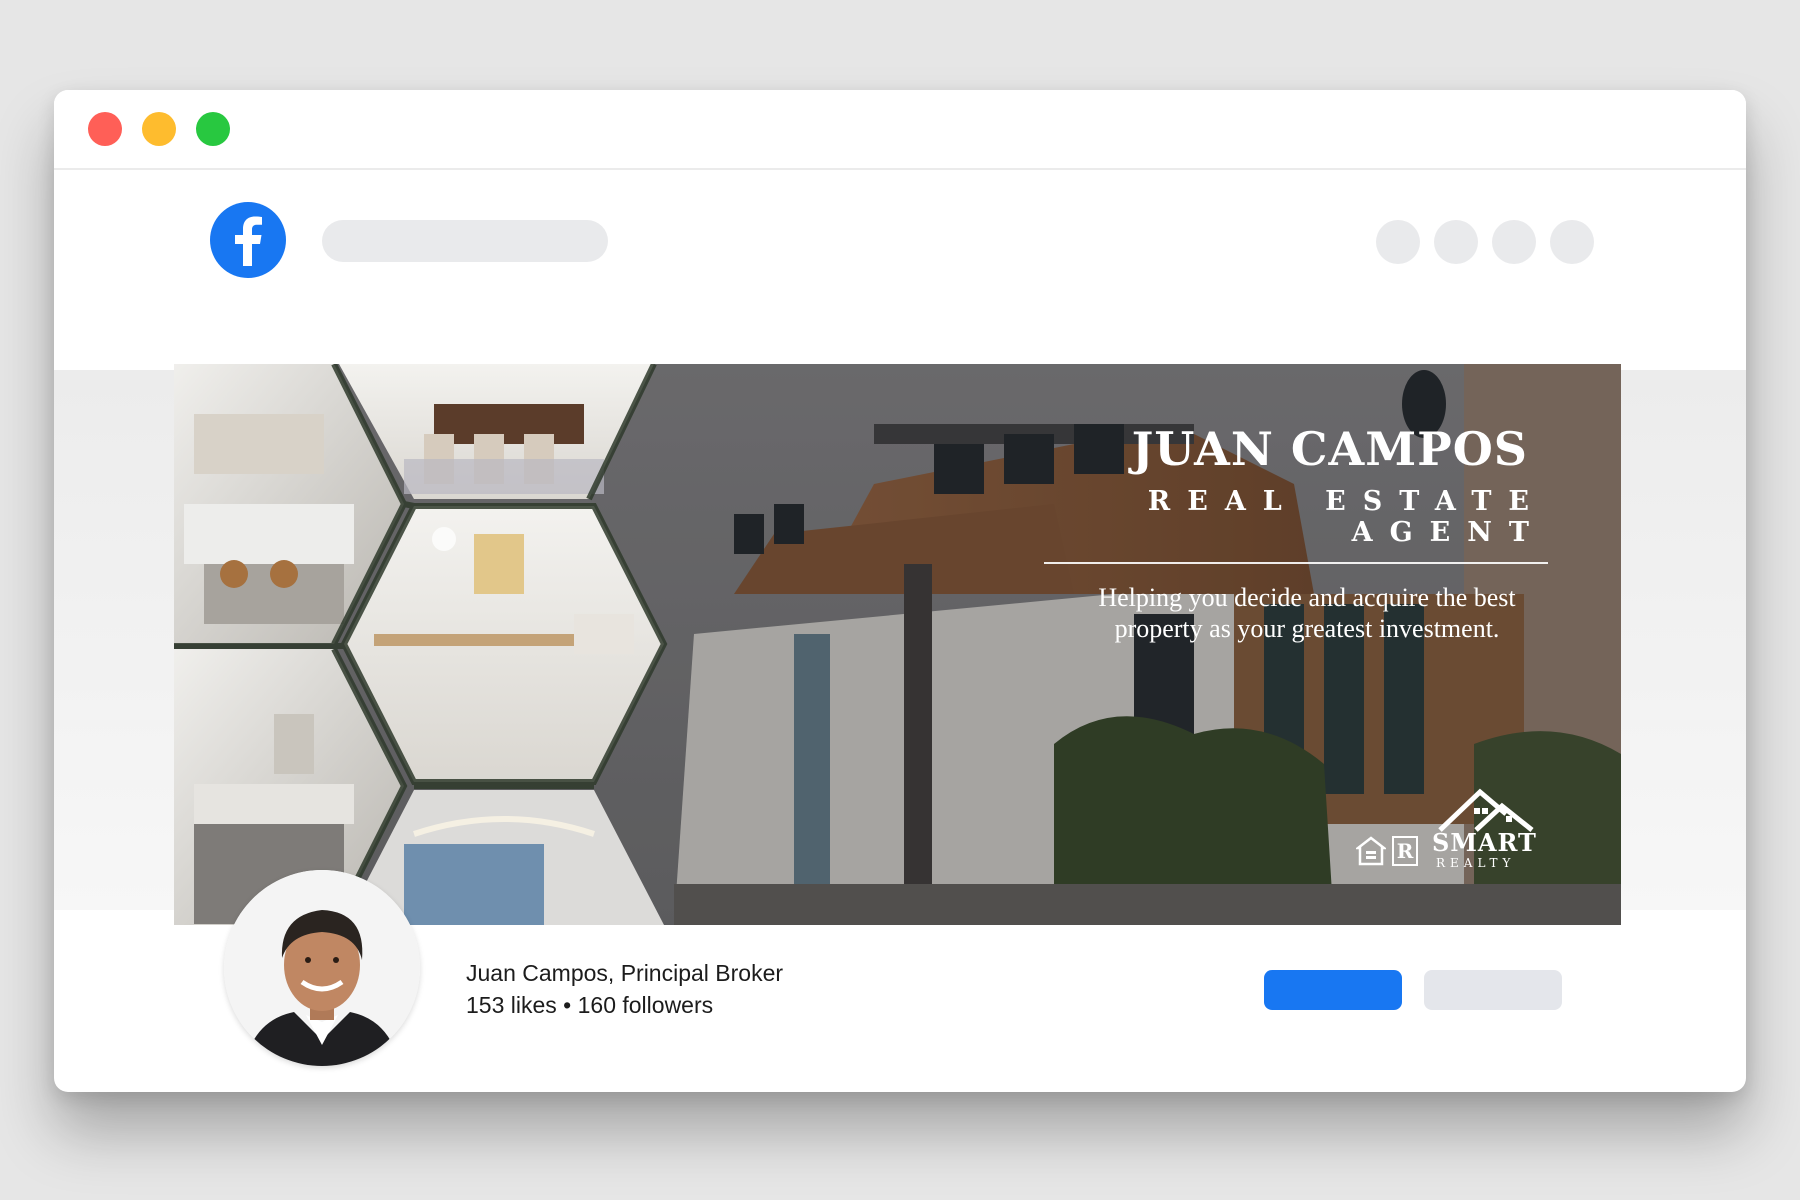 The height and width of the screenshot is (1200, 1800). I want to click on logo-sub-text: REALTY, so click(1476, 863).